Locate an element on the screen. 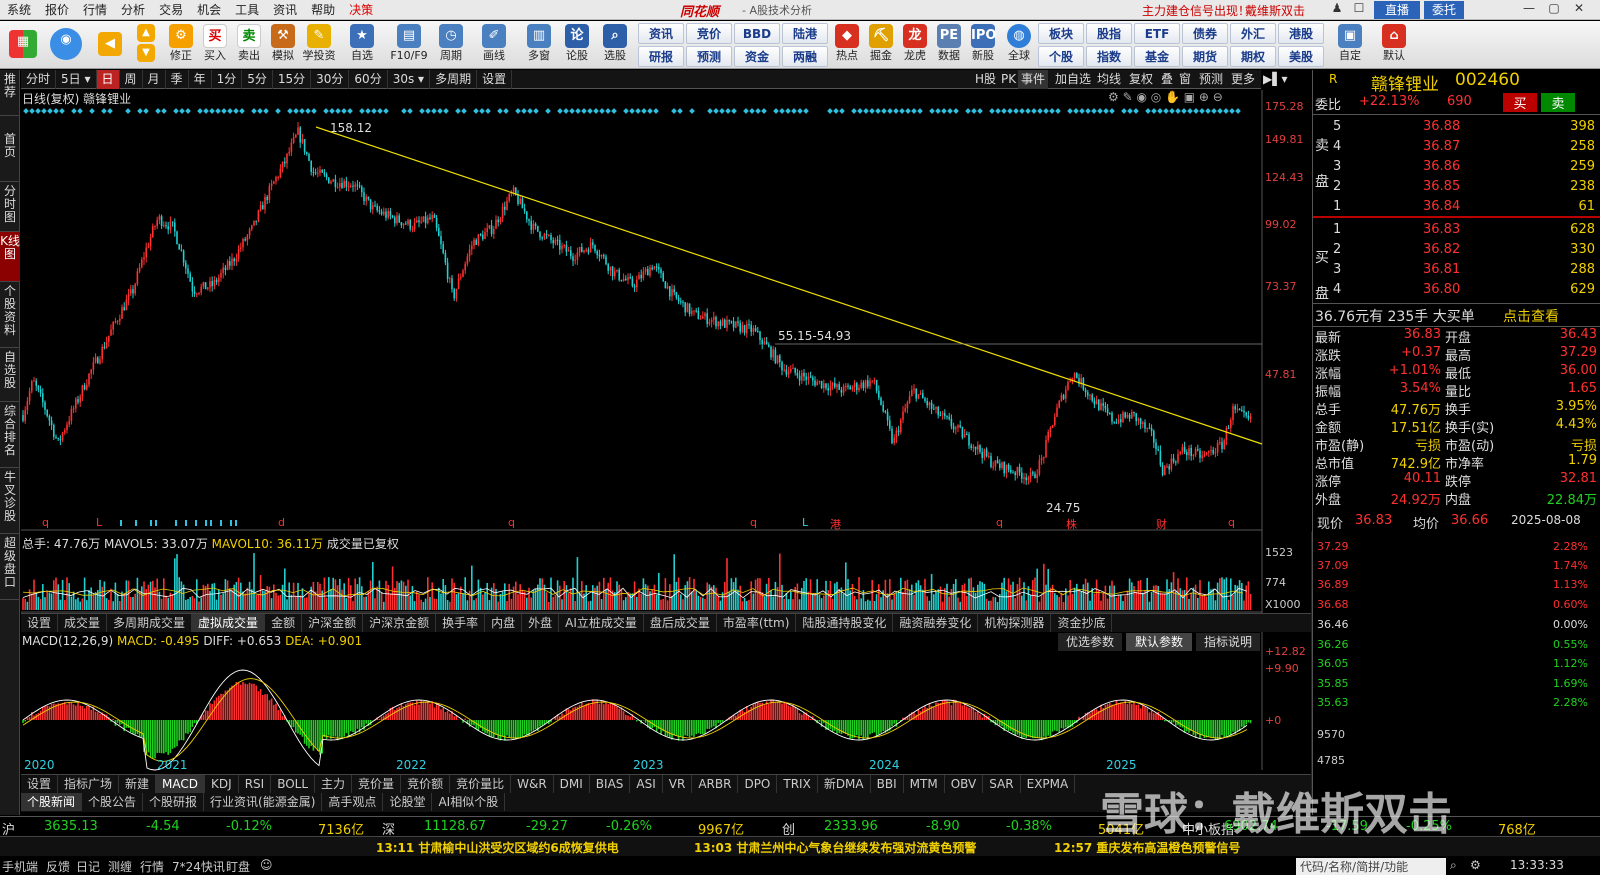 This screenshot has width=1600, height=875. indicator-tab-13: BIAS is located at coordinates (610, 784).